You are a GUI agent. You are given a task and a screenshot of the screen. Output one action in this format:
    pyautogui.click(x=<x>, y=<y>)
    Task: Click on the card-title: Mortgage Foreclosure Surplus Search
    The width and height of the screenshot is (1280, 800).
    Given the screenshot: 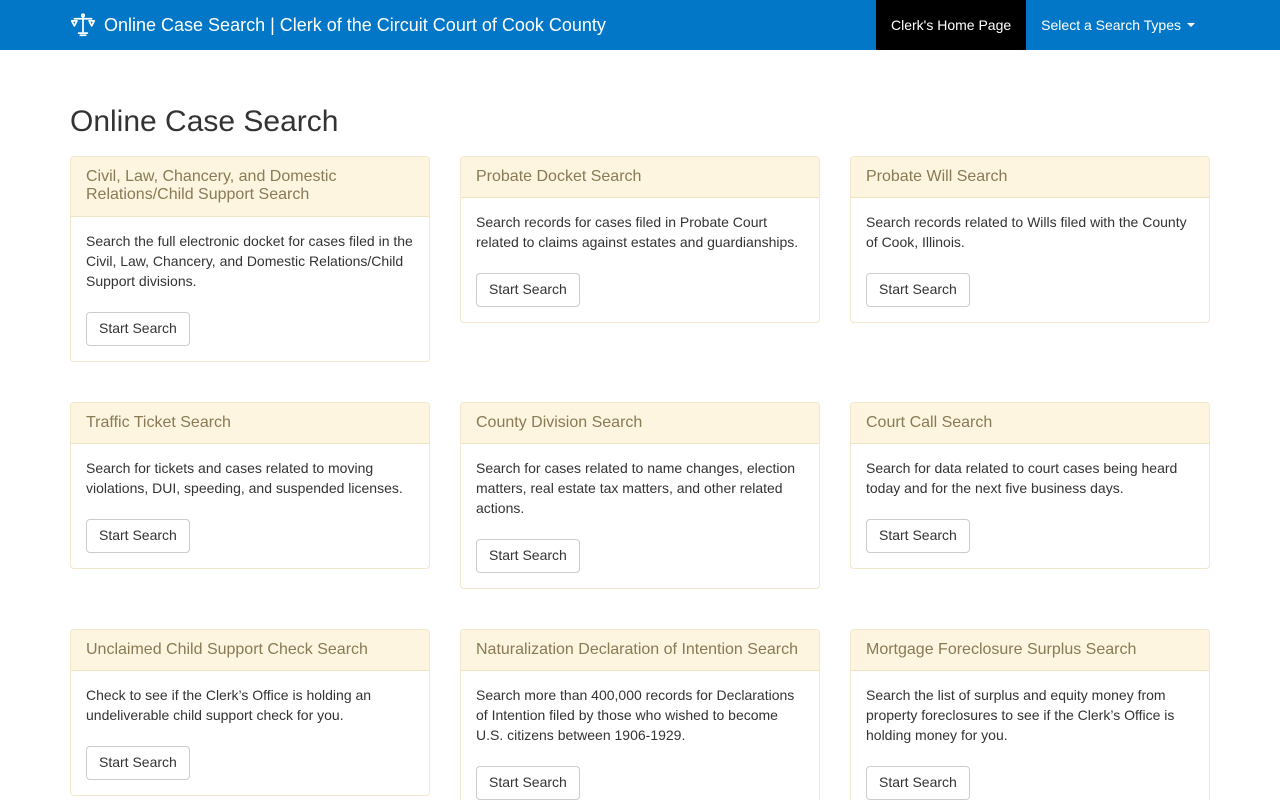 What is the action you would take?
    pyautogui.click(x=1030, y=651)
    